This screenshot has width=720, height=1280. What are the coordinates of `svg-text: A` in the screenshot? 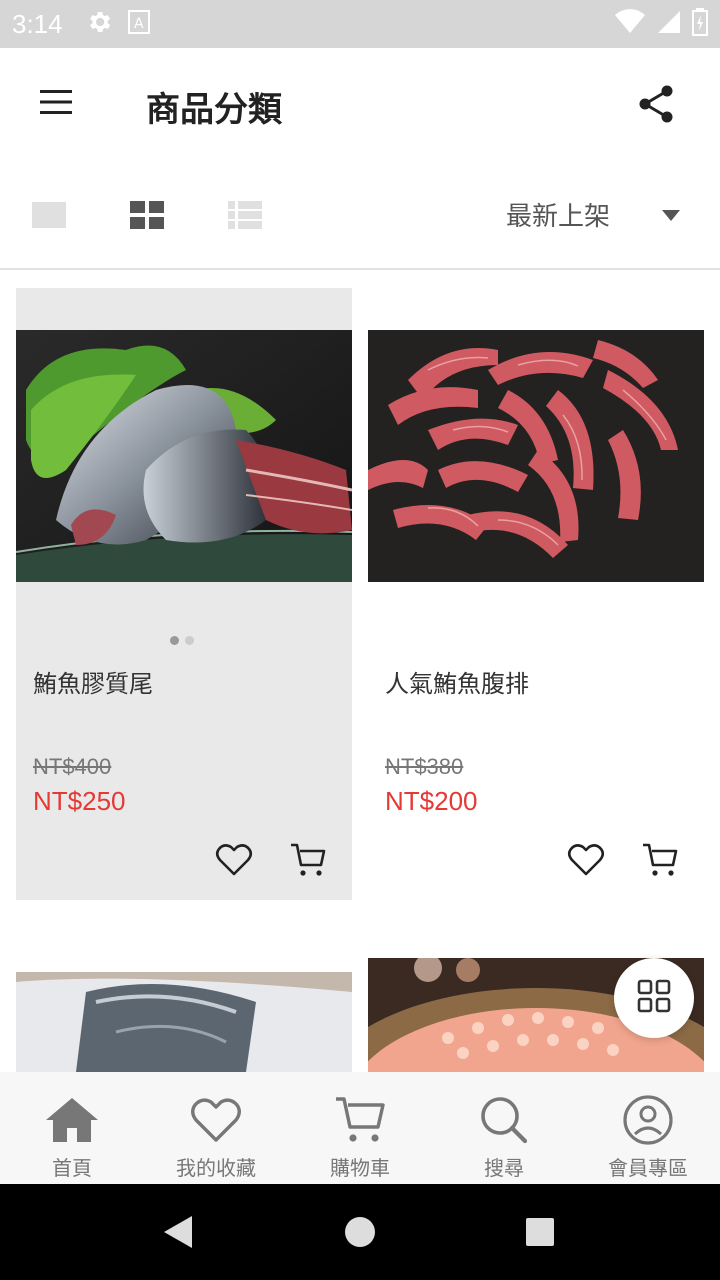 It's located at (139, 24).